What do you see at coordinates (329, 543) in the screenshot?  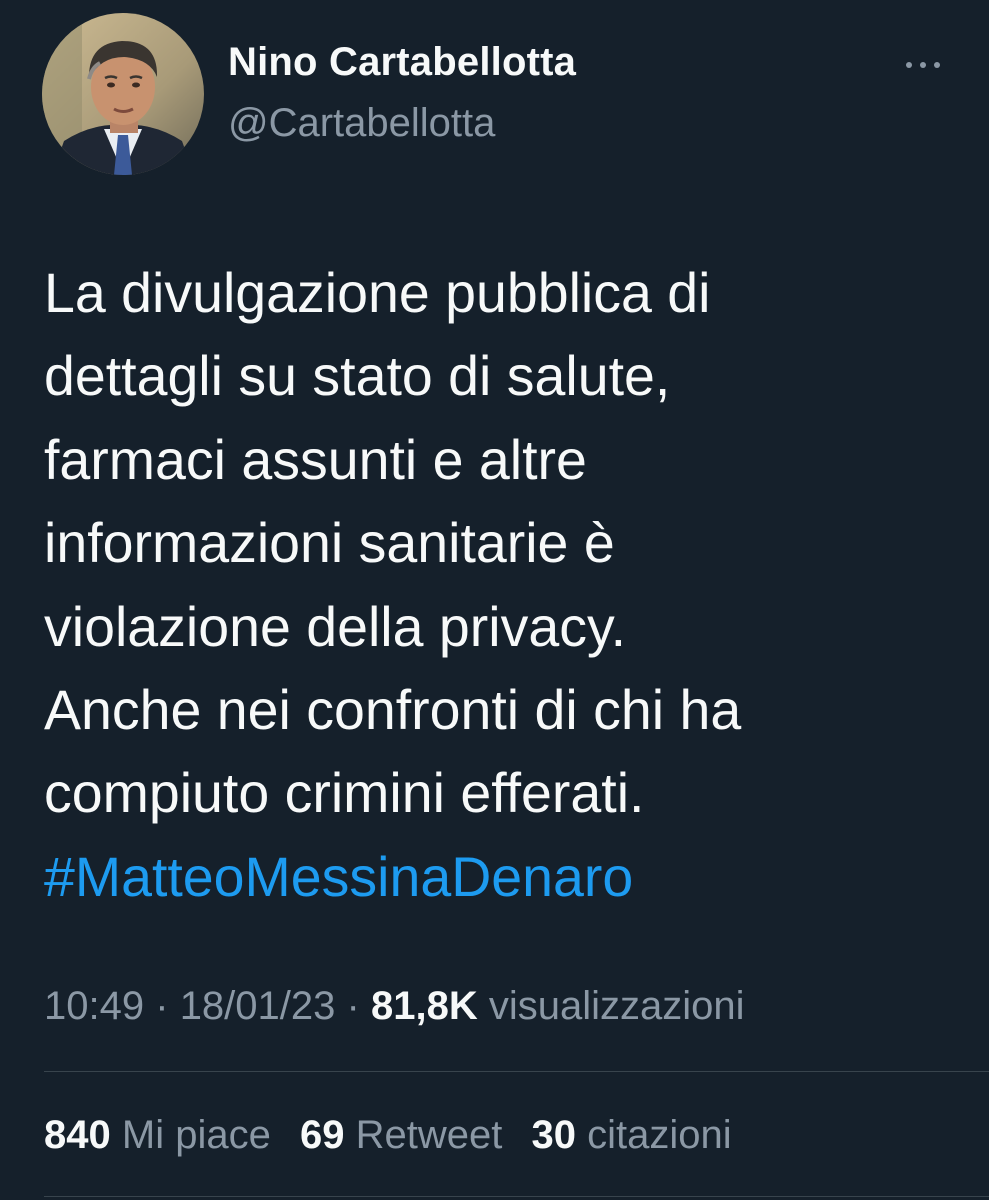 I see `tweet-text-line: informazioni sanitarie è` at bounding box center [329, 543].